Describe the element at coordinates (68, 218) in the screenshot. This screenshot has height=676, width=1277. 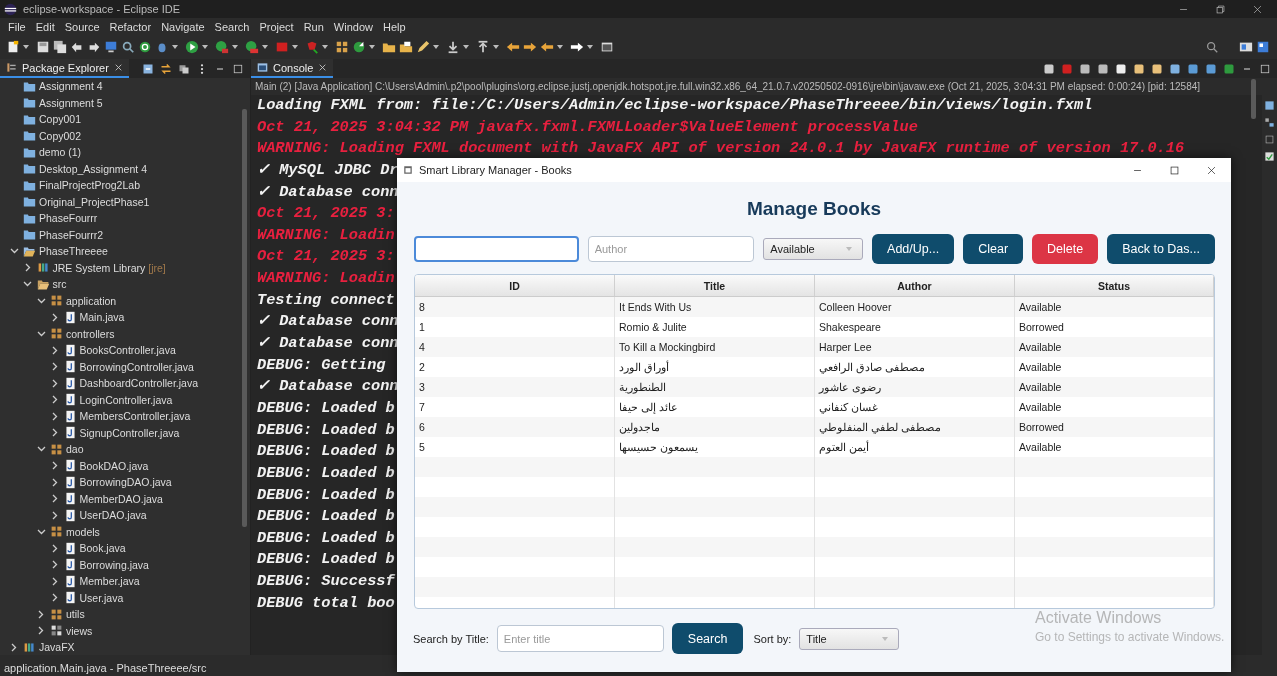
I see `tree-item: PhaseFourrr` at that location.